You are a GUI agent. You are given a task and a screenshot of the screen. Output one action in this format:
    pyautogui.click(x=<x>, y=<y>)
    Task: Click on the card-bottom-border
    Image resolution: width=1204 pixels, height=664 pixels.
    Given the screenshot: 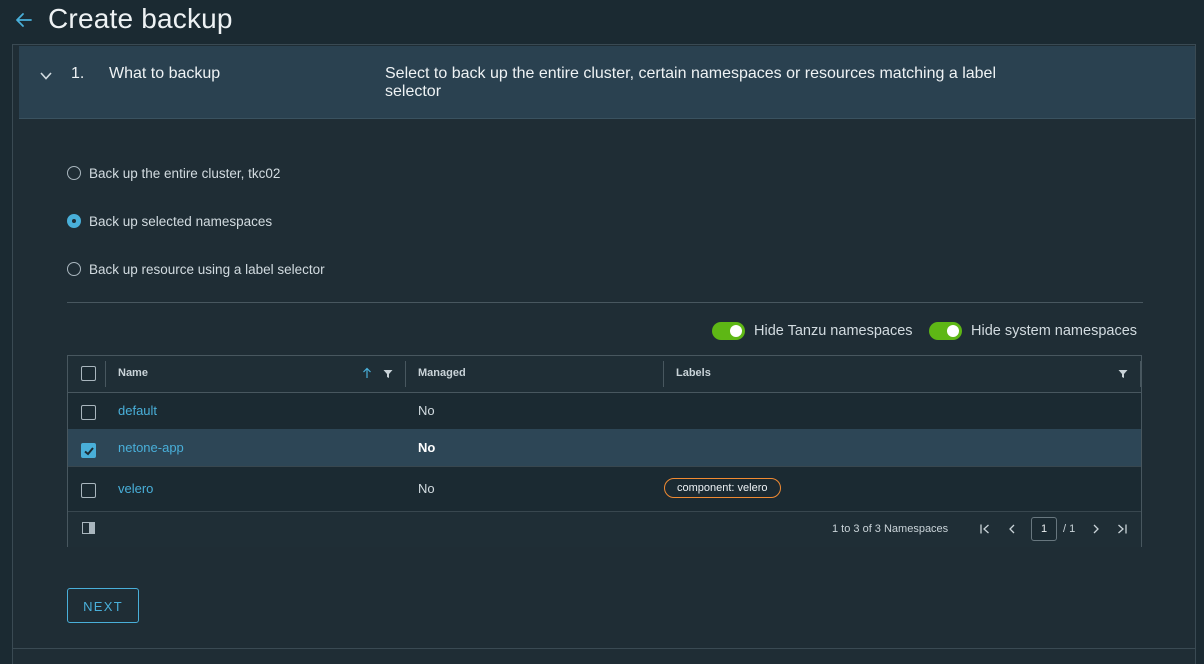 What is the action you would take?
    pyautogui.click(x=604, y=648)
    